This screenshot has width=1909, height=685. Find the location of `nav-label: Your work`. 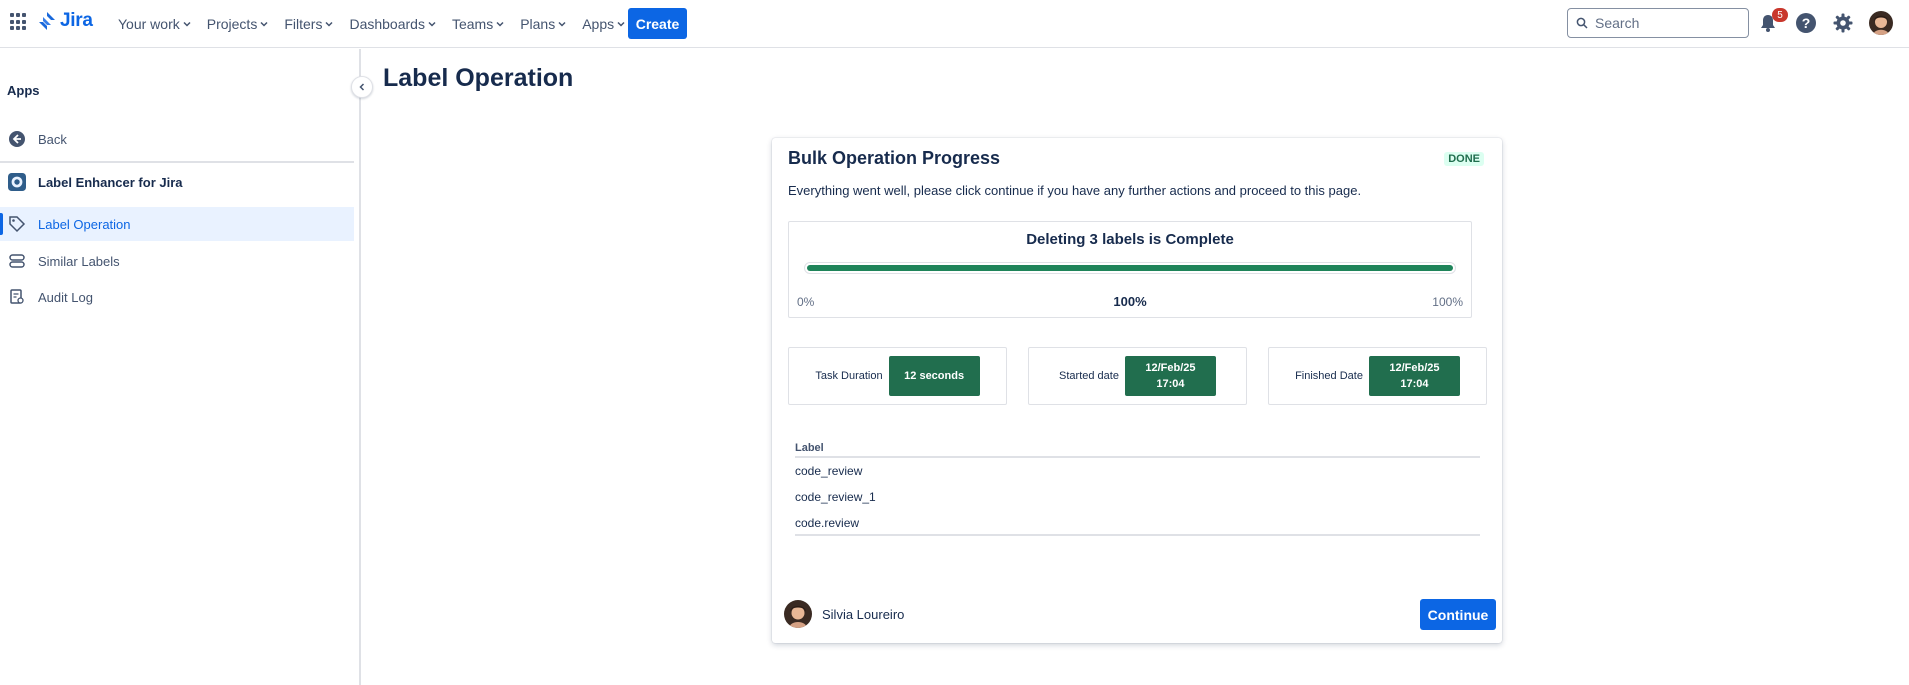

nav-label: Your work is located at coordinates (149, 24).